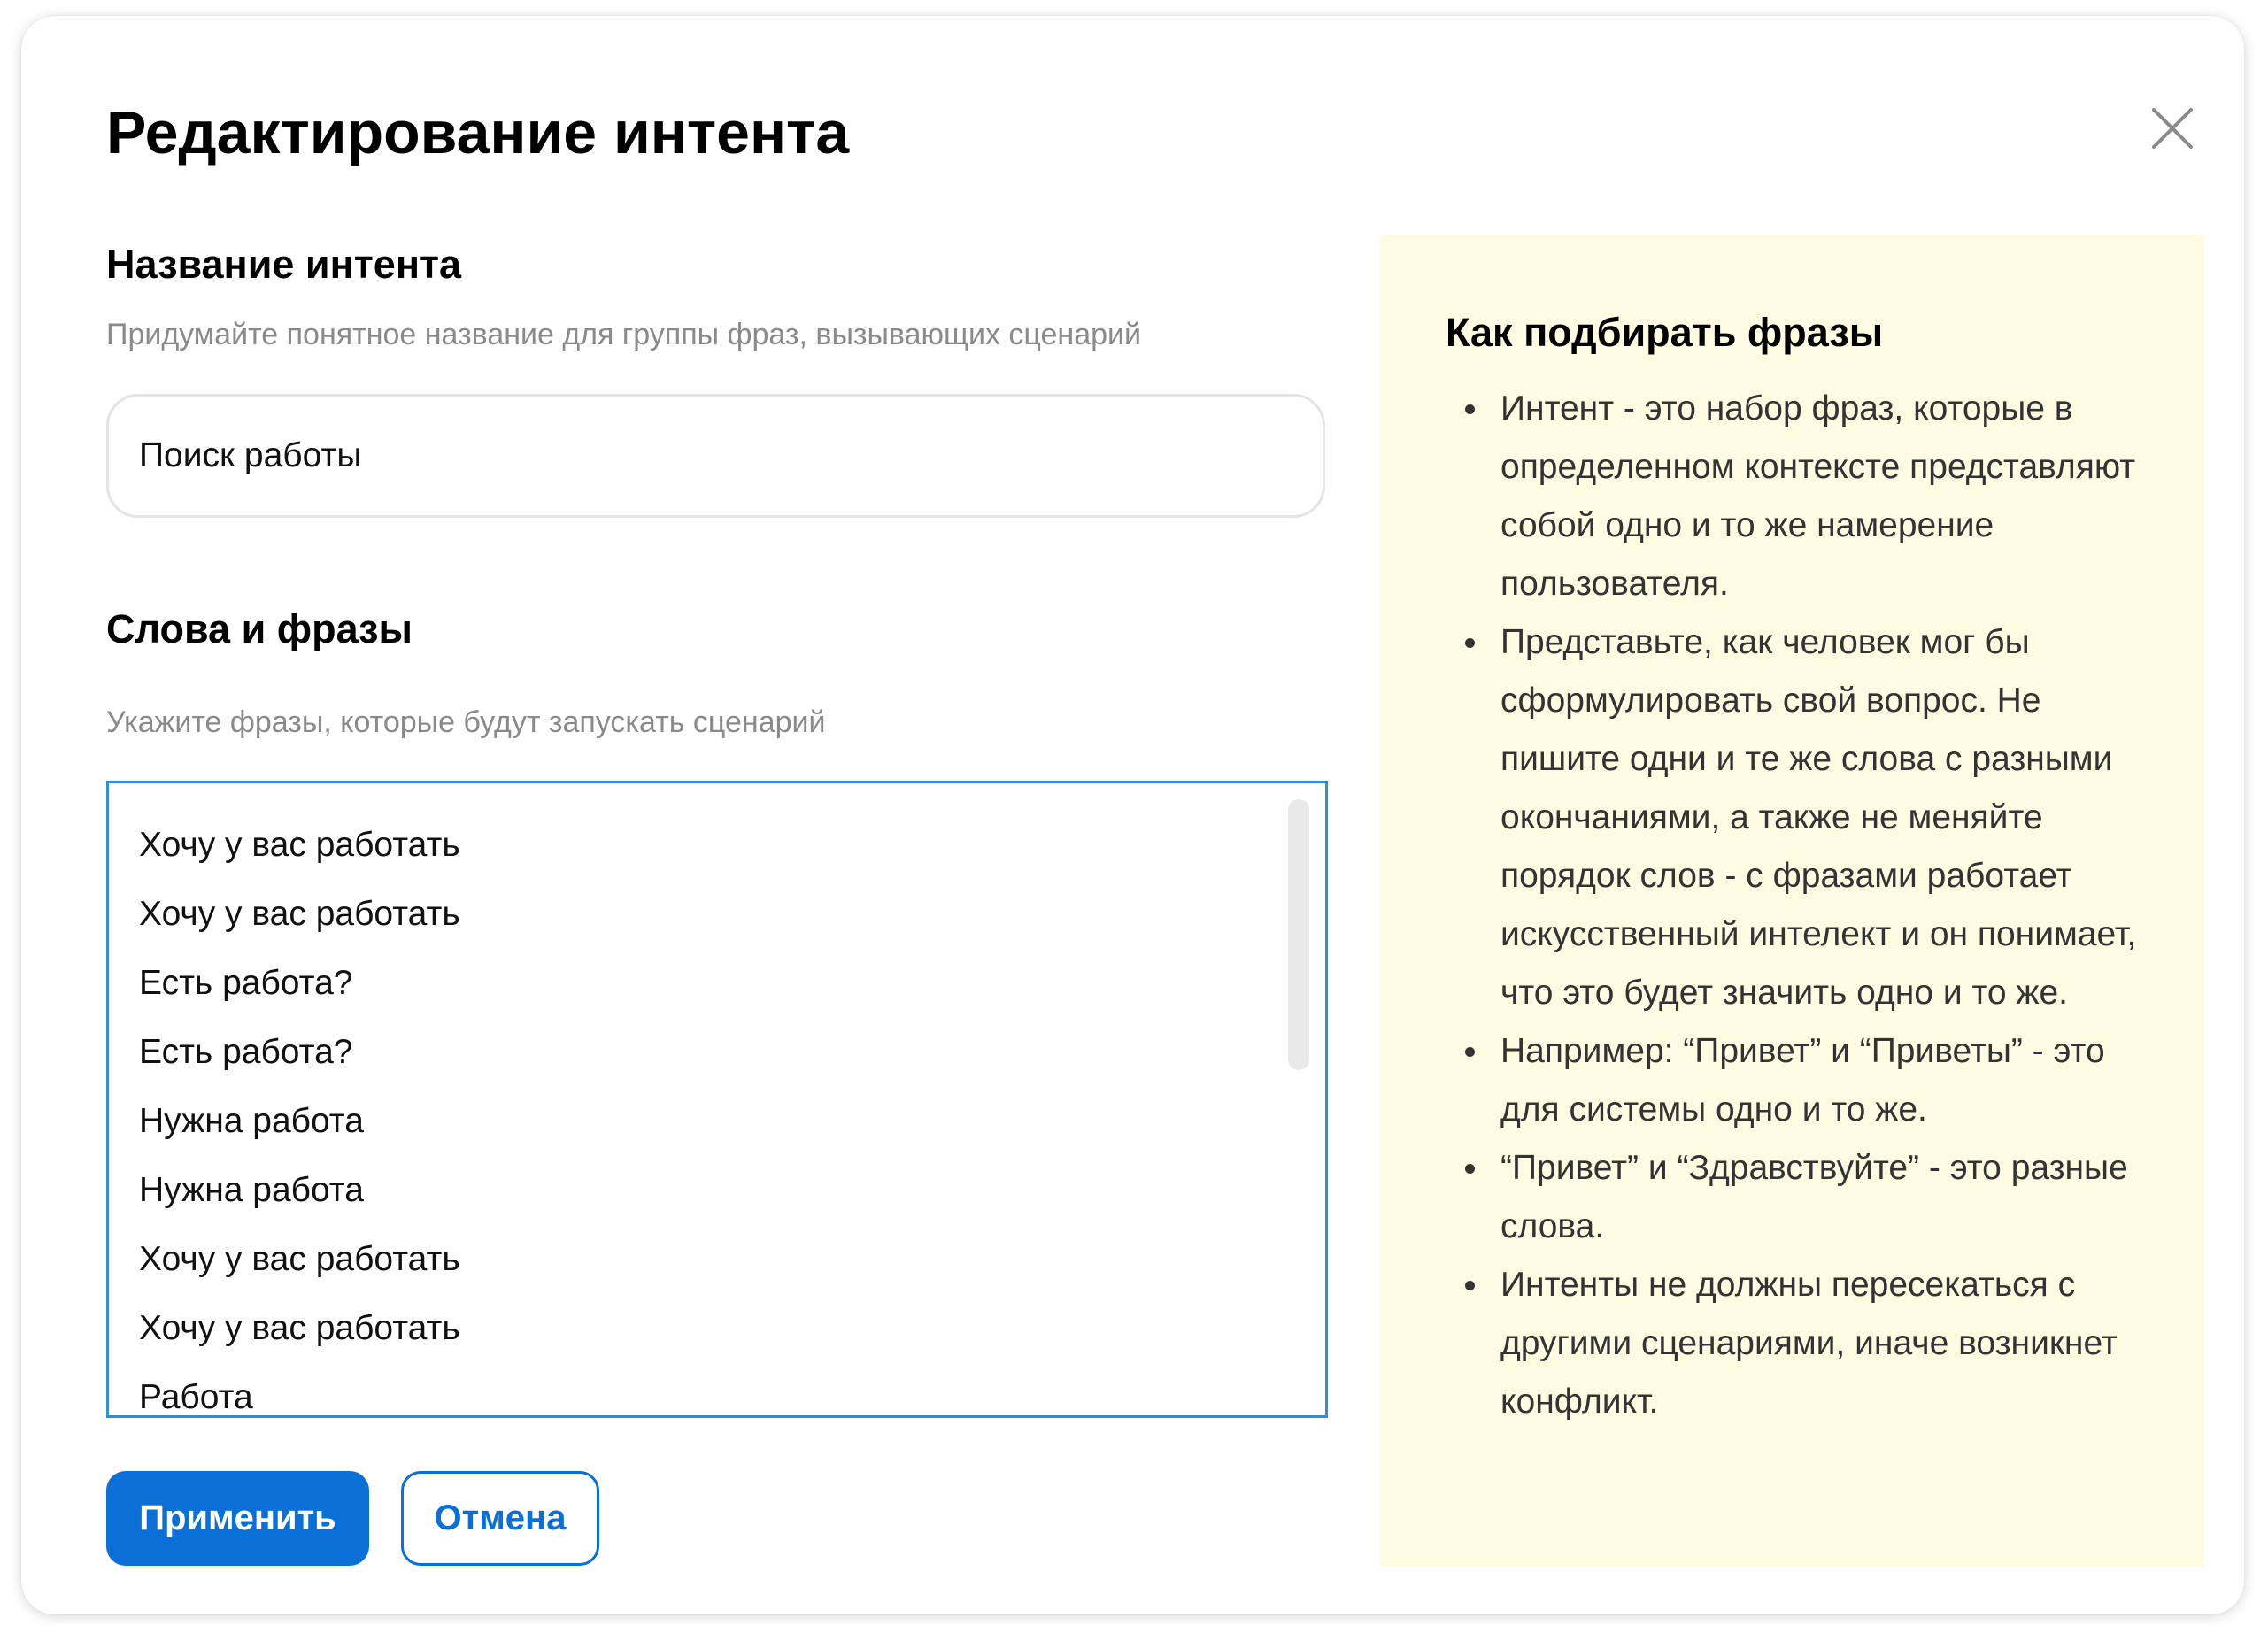  I want to click on close-button, so click(2172, 128).